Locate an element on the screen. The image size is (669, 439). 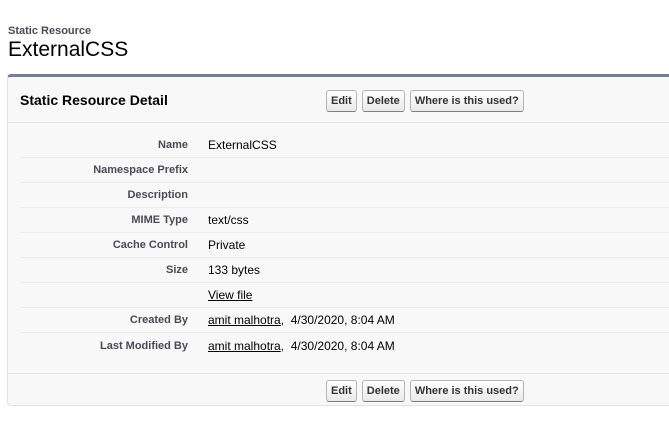
field-row-name: Name ExternalCSS is located at coordinates (344, 145).